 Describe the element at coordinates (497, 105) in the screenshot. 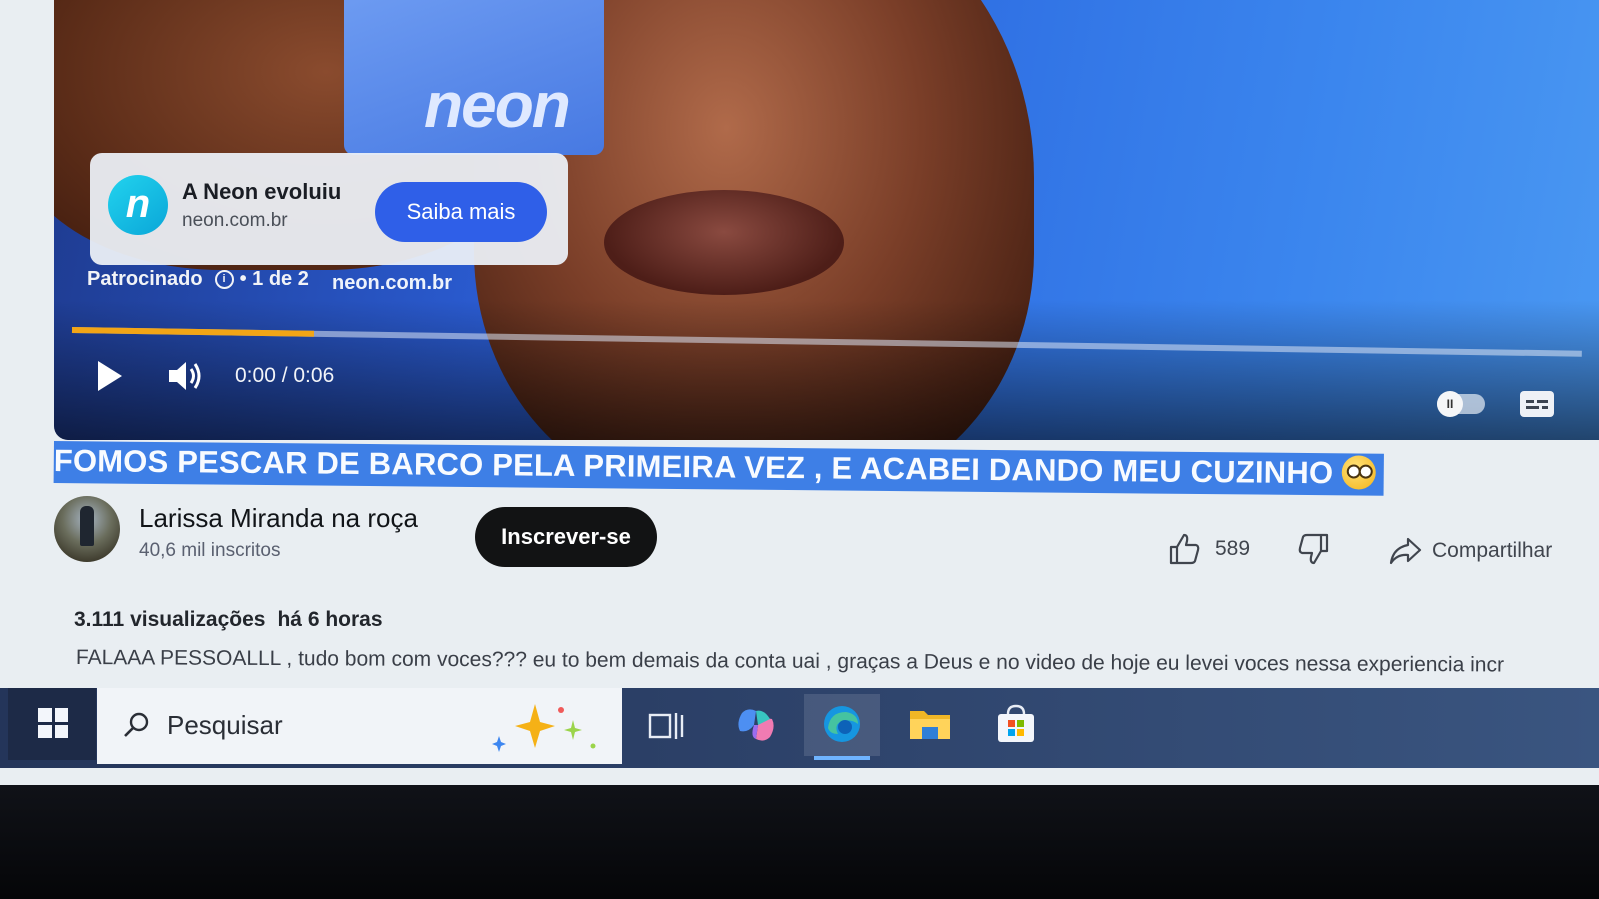

I see `neon-card-logo: neon` at that location.